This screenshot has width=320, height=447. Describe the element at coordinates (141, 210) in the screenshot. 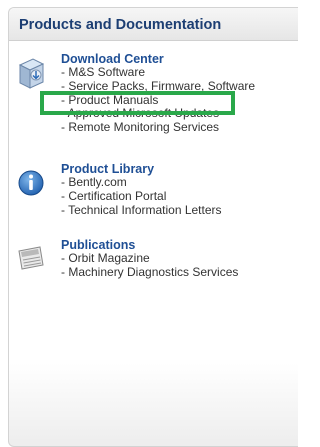

I see `link-technical-letters: - Technical Information Letters` at that location.